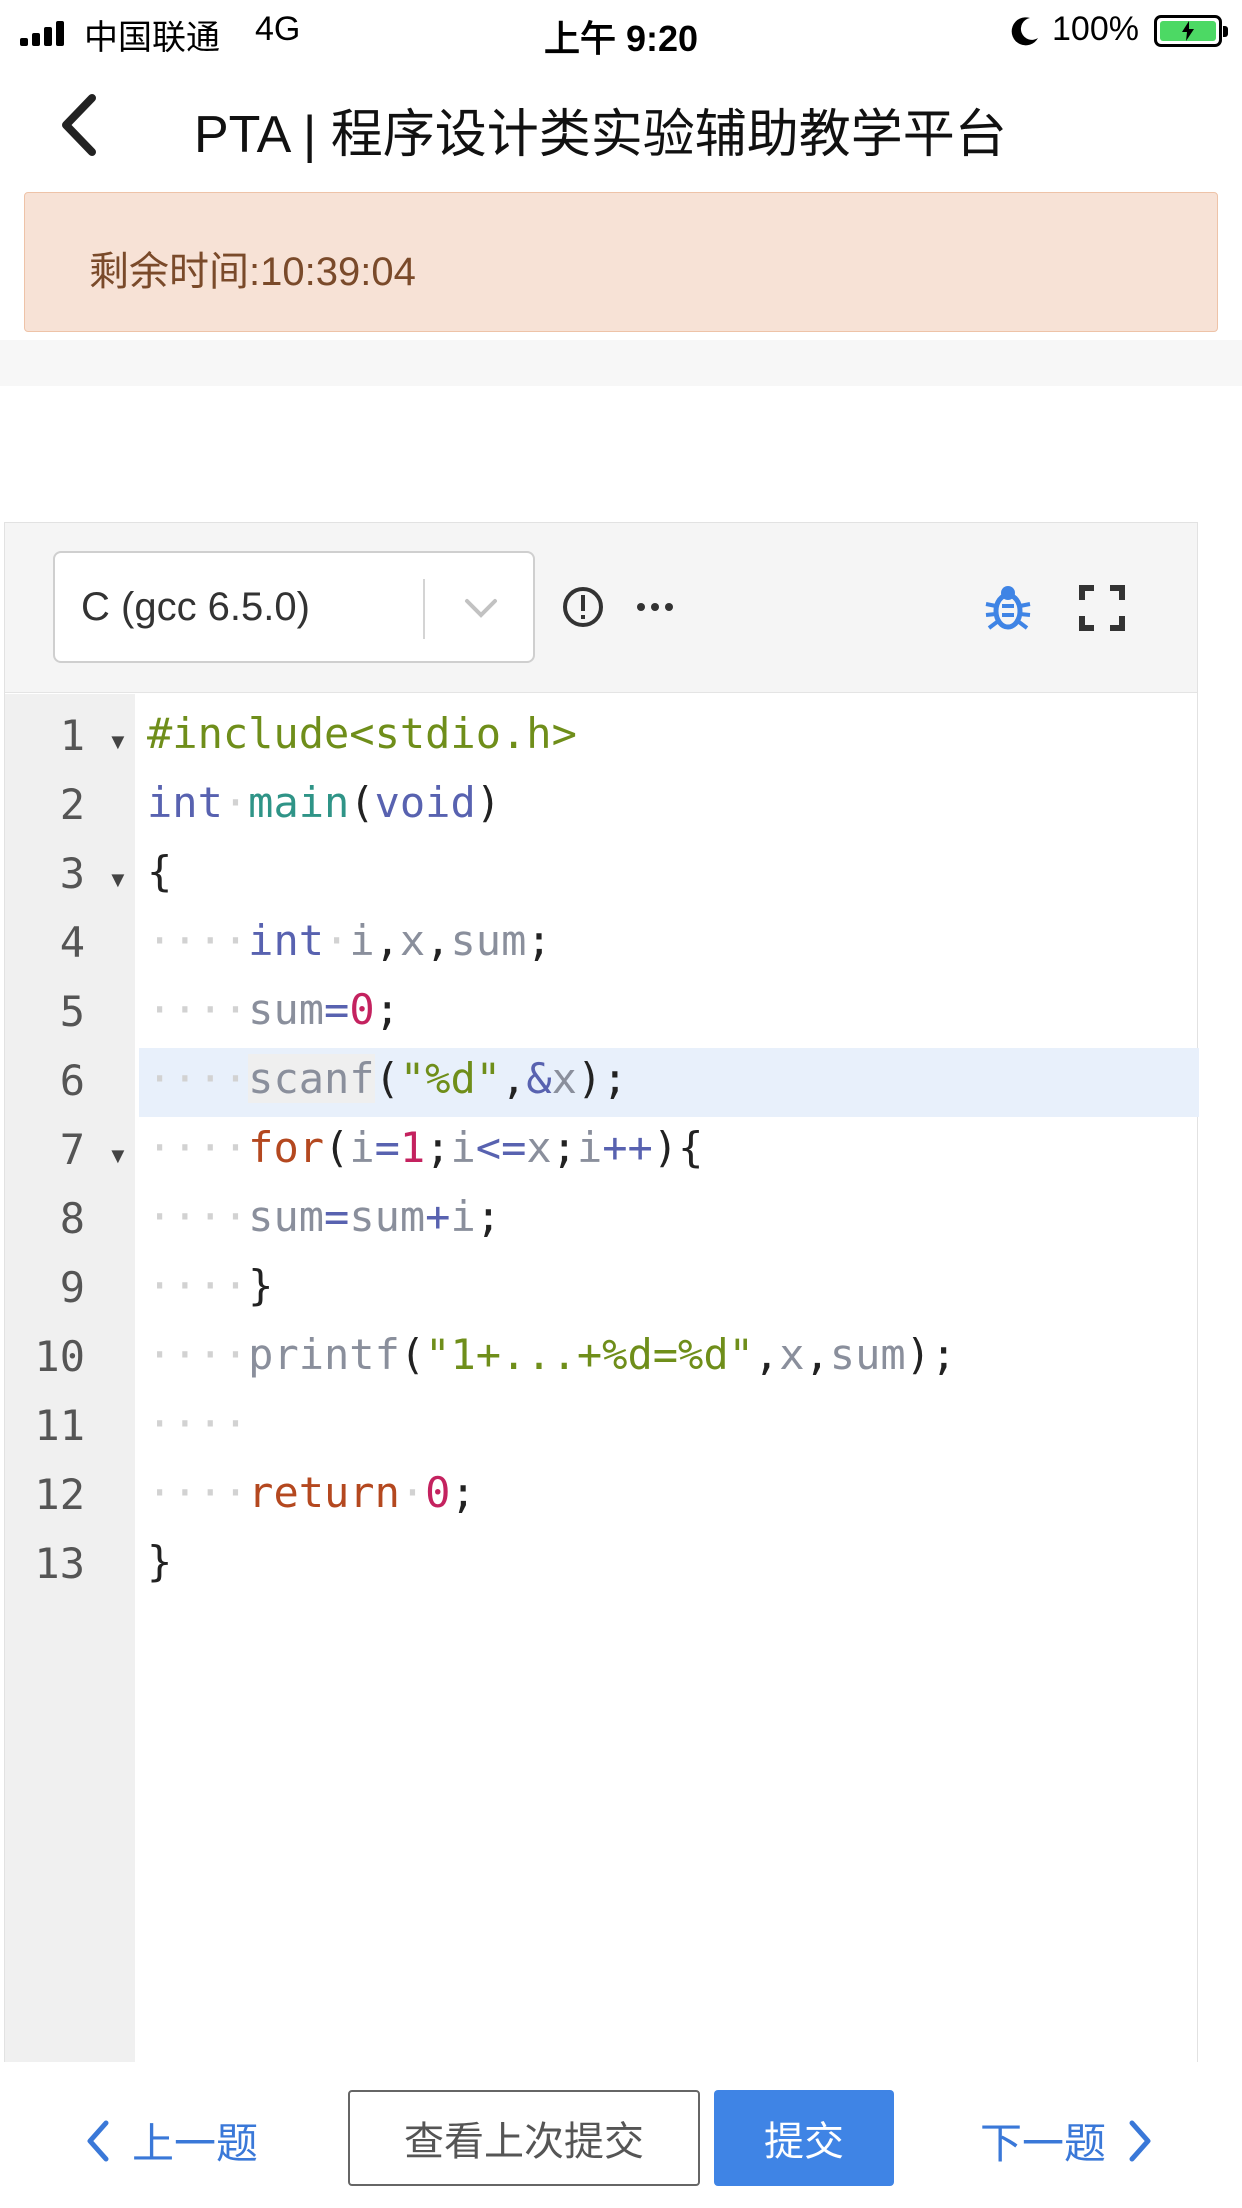  I want to click on debug-button, so click(1008, 608).